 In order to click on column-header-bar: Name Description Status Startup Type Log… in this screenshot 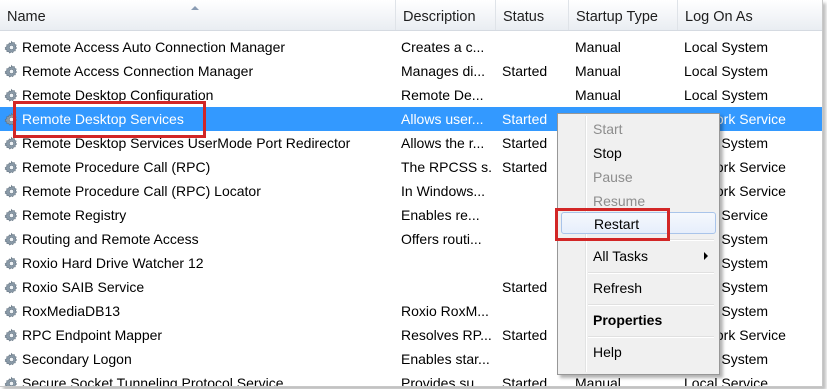, I will do `click(411, 15)`.